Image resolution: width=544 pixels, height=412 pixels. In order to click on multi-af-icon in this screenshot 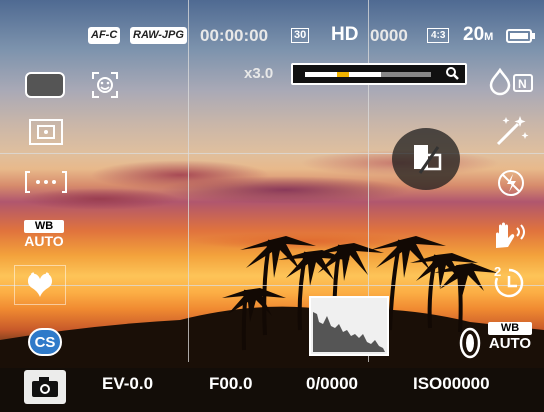, I will do `click(46, 182)`.